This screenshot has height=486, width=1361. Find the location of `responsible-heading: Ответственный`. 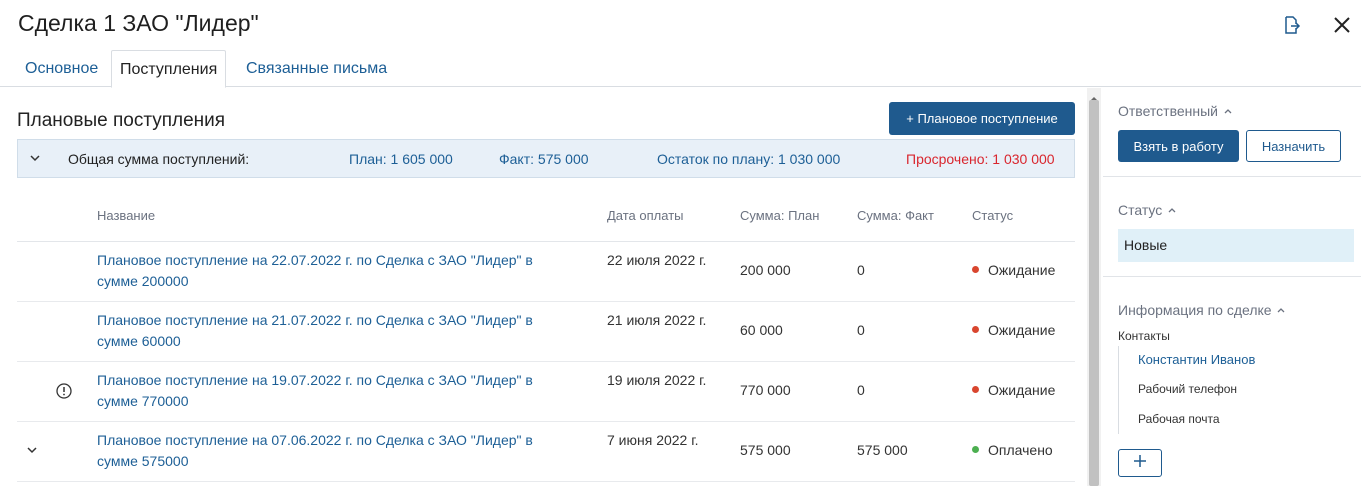

responsible-heading: Ответственный is located at coordinates (1176, 111).